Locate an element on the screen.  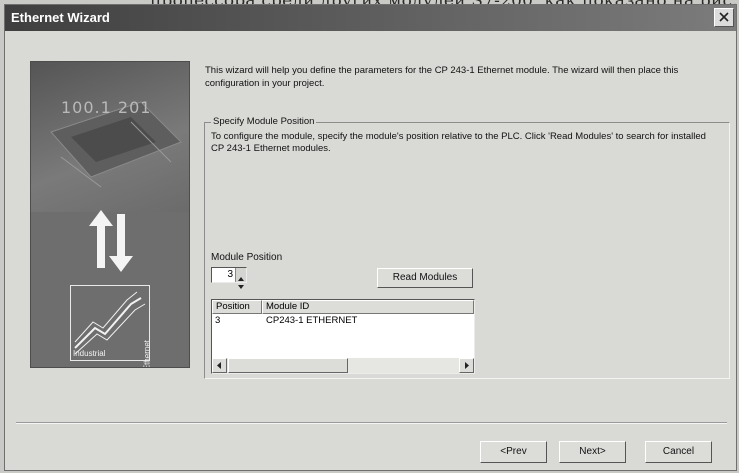
prev-button: <Prev is located at coordinates (513, 452).